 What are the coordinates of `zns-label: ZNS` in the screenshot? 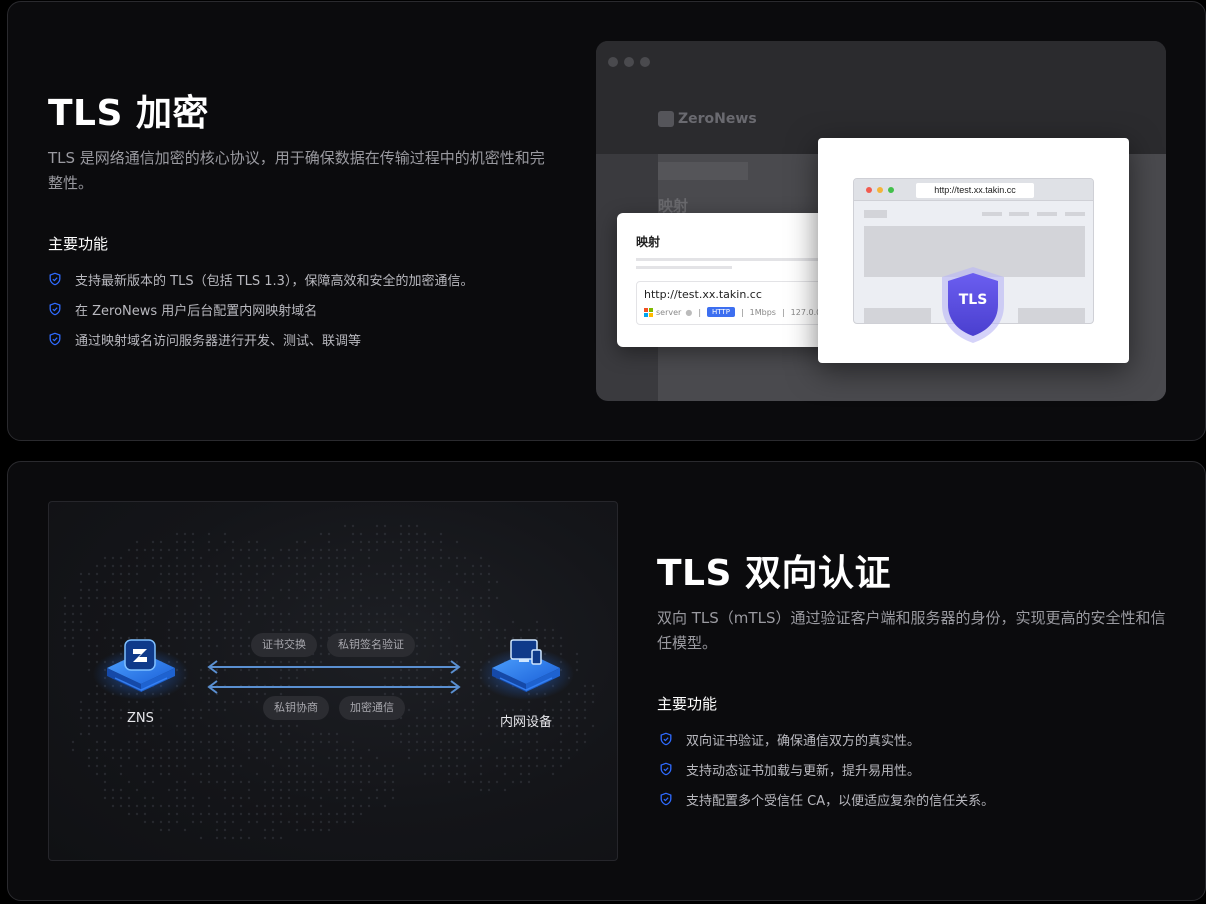 It's located at (140, 718).